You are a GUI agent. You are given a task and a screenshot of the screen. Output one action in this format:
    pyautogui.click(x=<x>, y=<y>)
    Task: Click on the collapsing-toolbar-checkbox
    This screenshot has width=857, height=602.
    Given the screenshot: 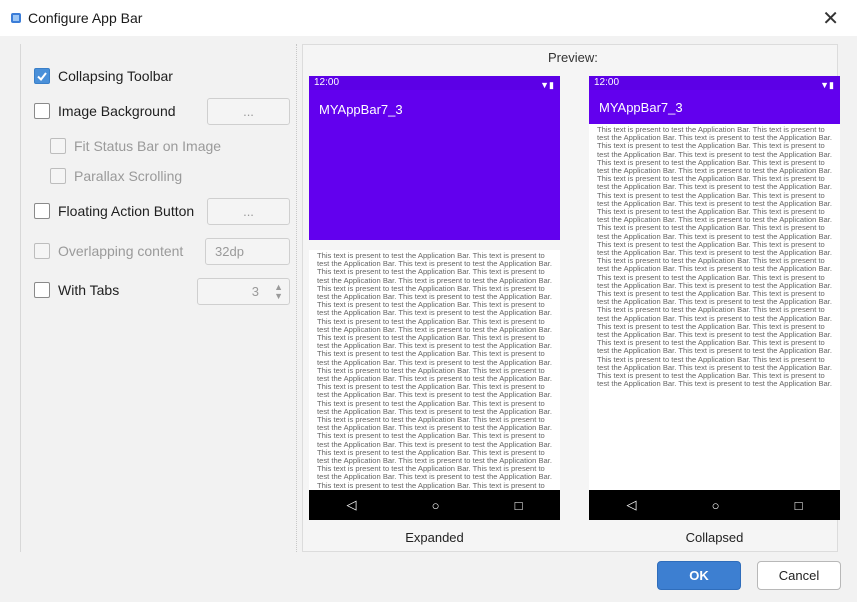 What is the action you would take?
    pyautogui.click(x=42, y=76)
    